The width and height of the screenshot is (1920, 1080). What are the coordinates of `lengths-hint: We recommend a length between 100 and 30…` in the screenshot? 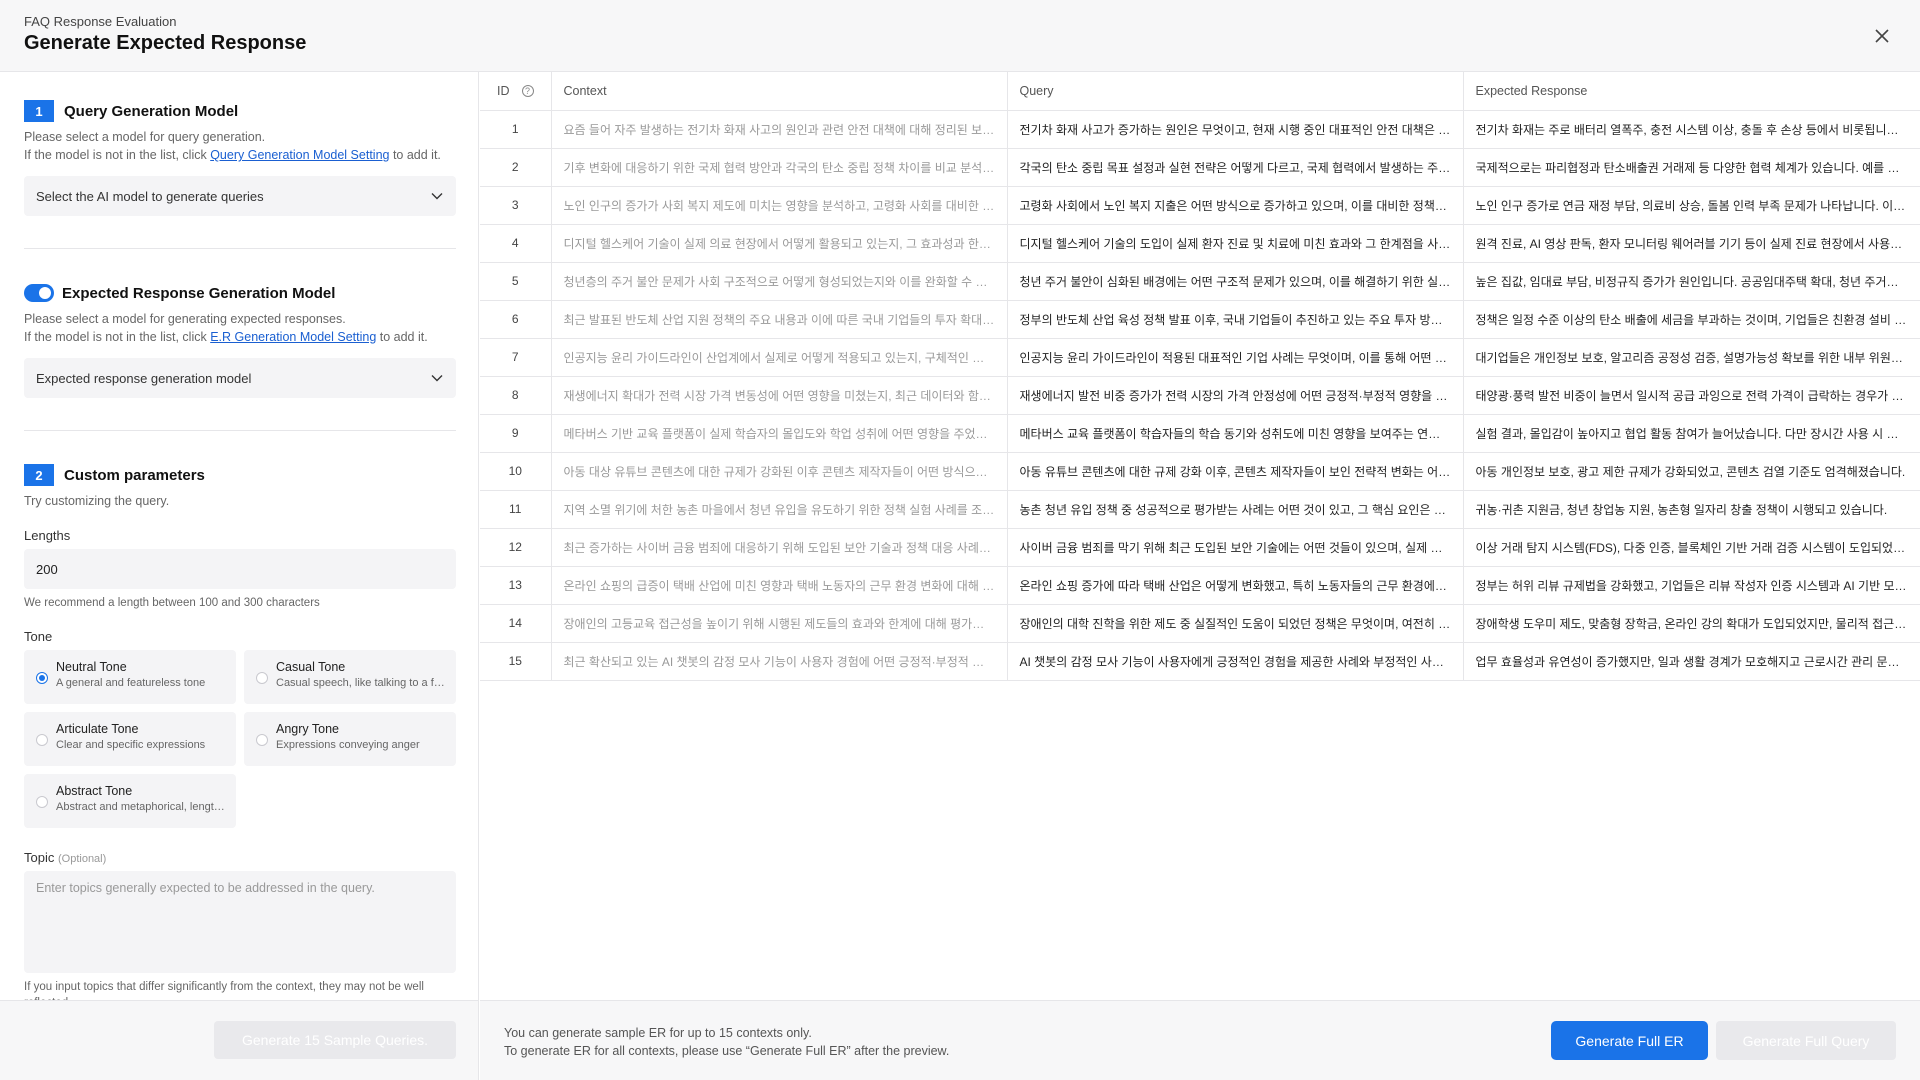 It's located at (172, 603).